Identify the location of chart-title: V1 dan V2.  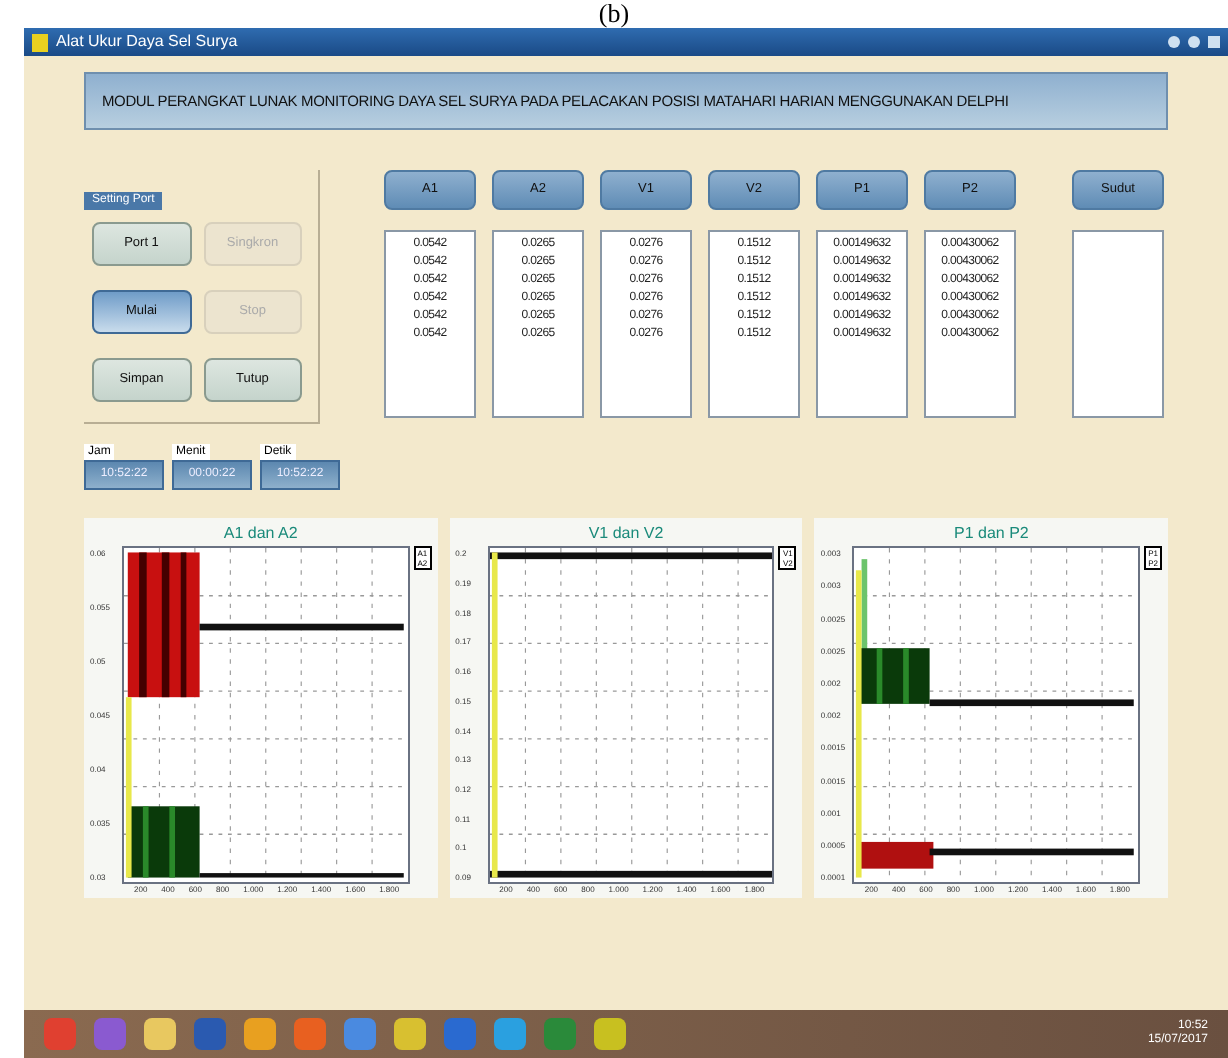
(626, 534).